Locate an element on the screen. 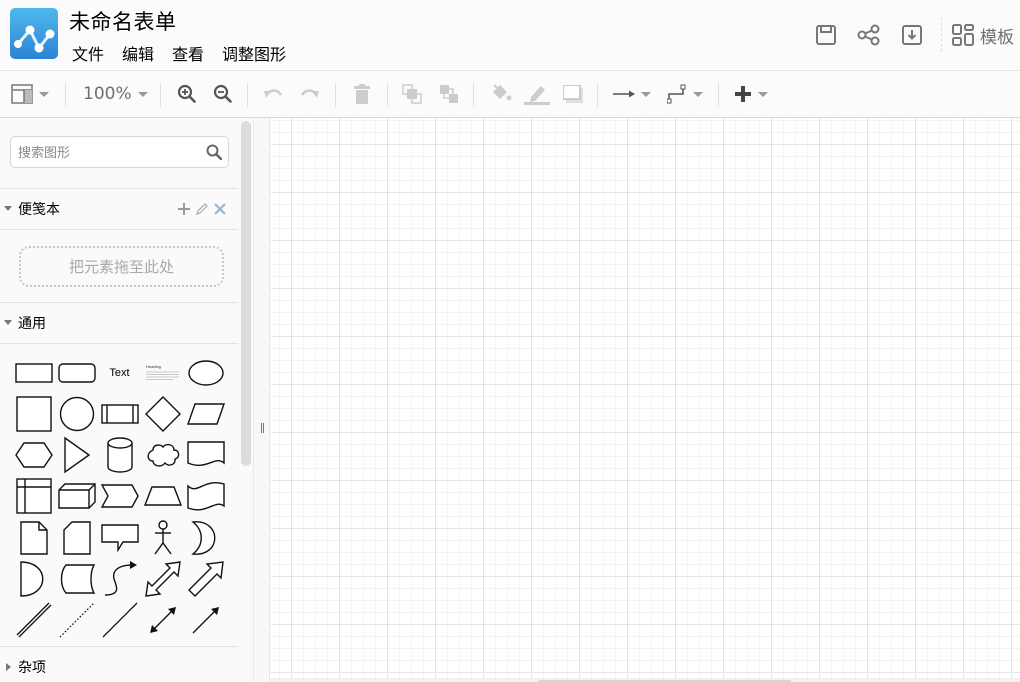 Image resolution: width=1020 pixels, height=682 pixels. shape-tape is located at coordinates (205, 496).